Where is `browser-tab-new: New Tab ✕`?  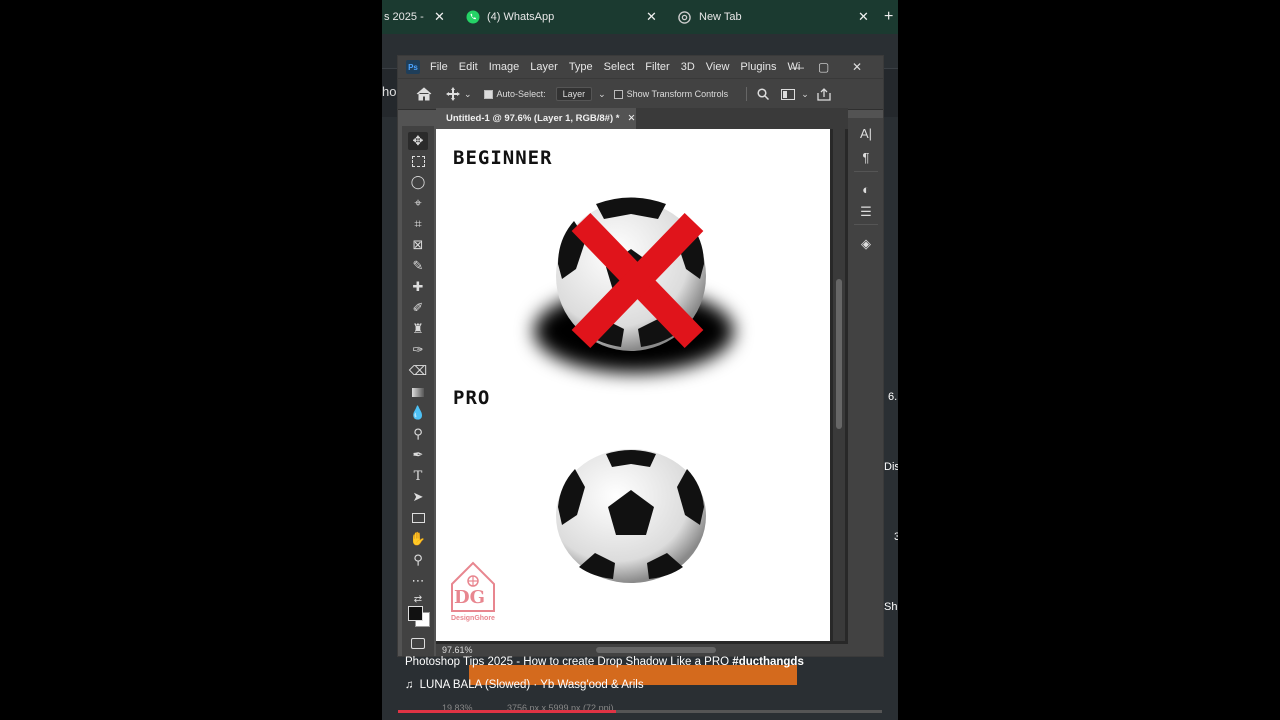 browser-tab-new: New Tab ✕ is located at coordinates (771, 17).